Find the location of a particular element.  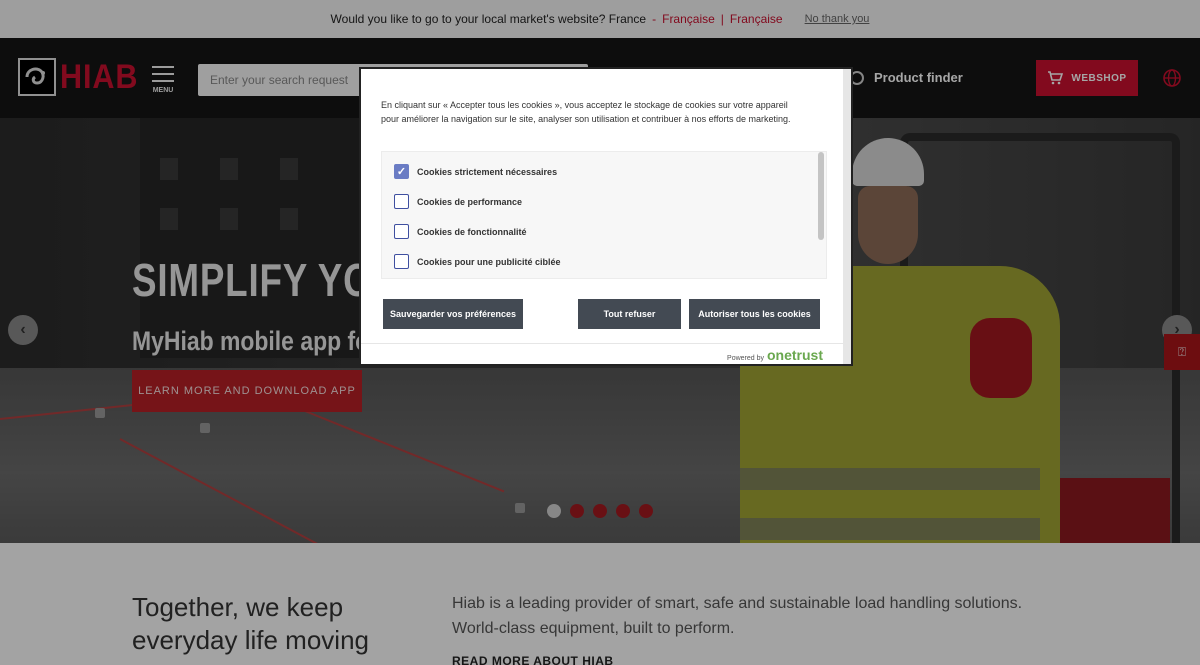

cookie-option-label: Cookies de performance is located at coordinates (470, 201).